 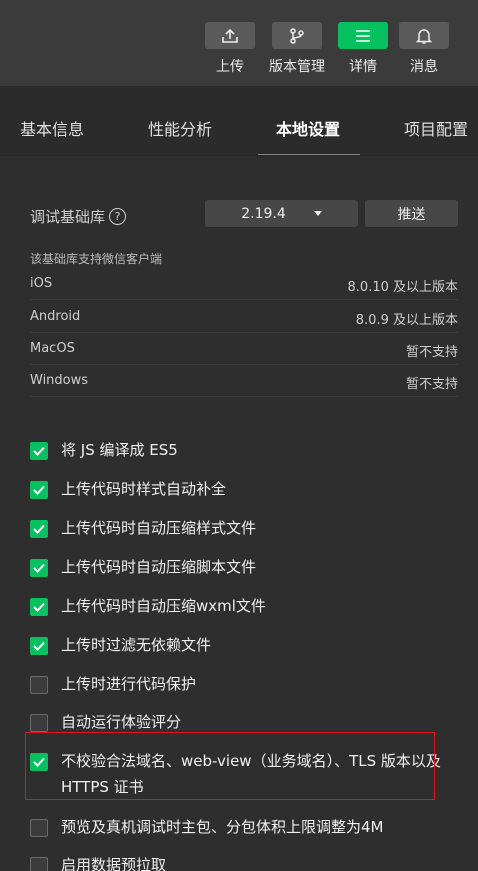 I want to click on tab-performance: 性能分析, so click(x=180, y=128).